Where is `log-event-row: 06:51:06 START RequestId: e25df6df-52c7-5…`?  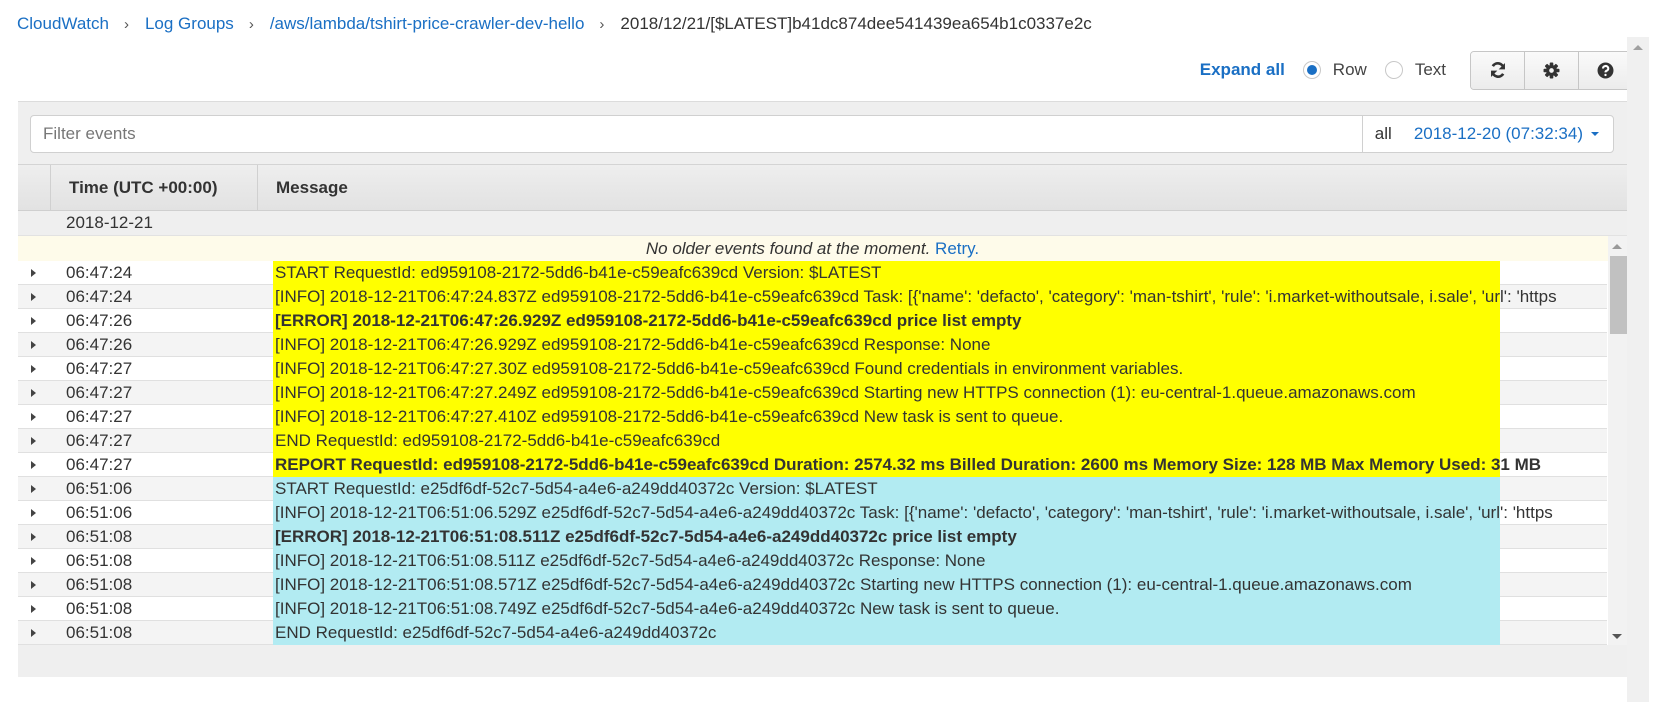 log-event-row: 06:51:06 START RequestId: e25df6df-52c7-5… is located at coordinates (812, 489).